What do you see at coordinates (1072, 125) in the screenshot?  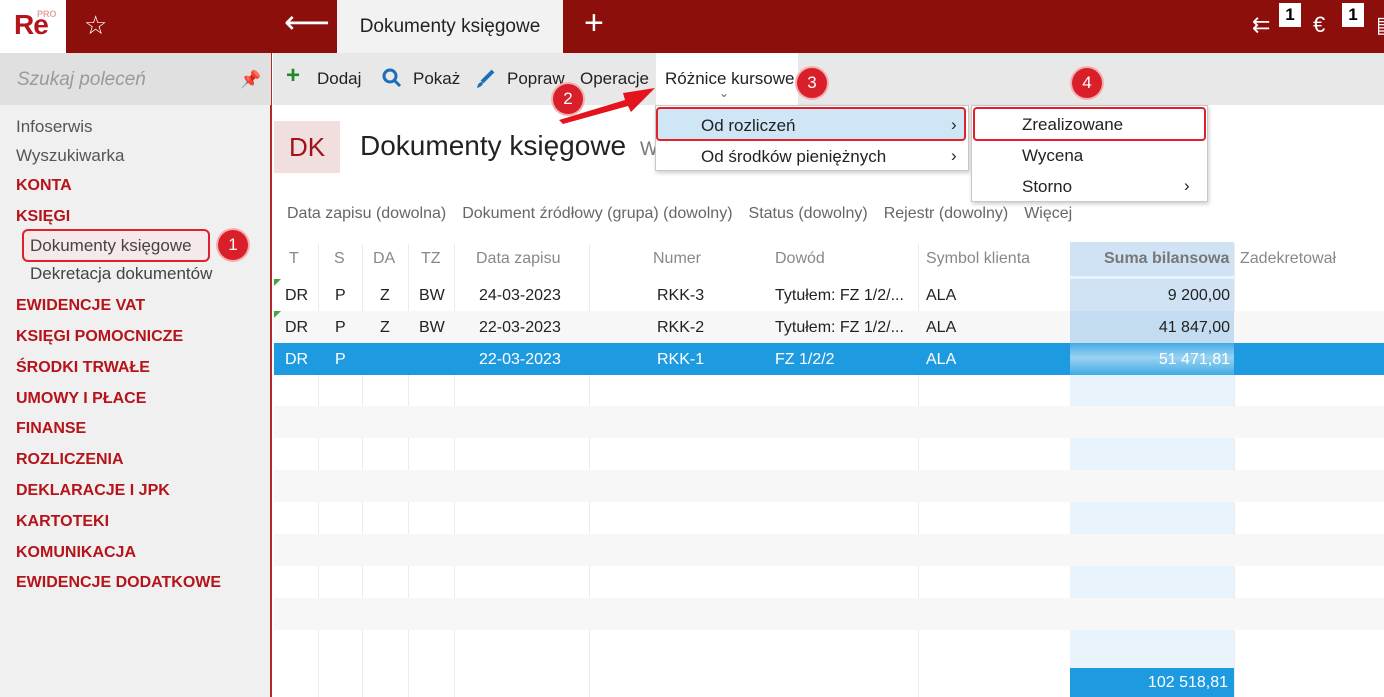 I see `submenu-item-realized: Zrealizowane` at bounding box center [1072, 125].